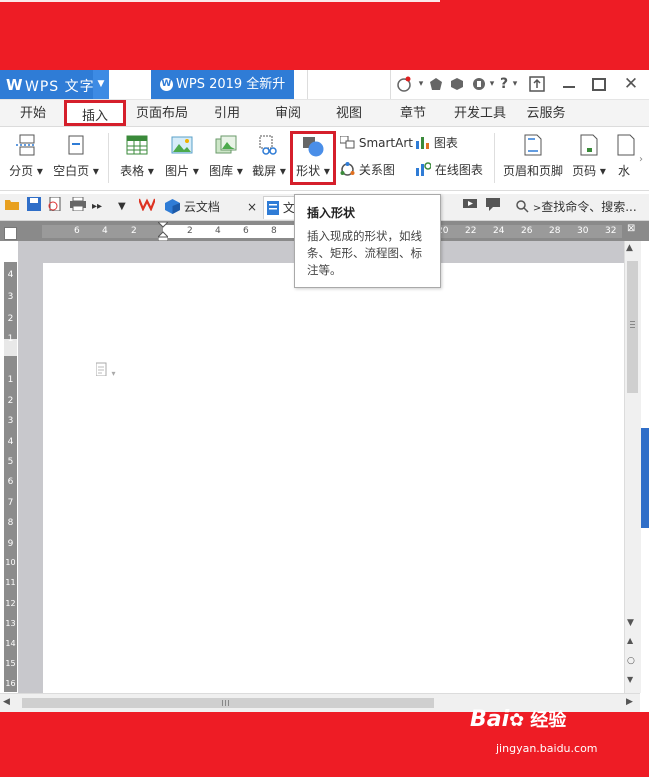 This screenshot has width=649, height=777. Describe the element at coordinates (490, 719) in the screenshot. I see `watermark-brand: Bai` at that location.